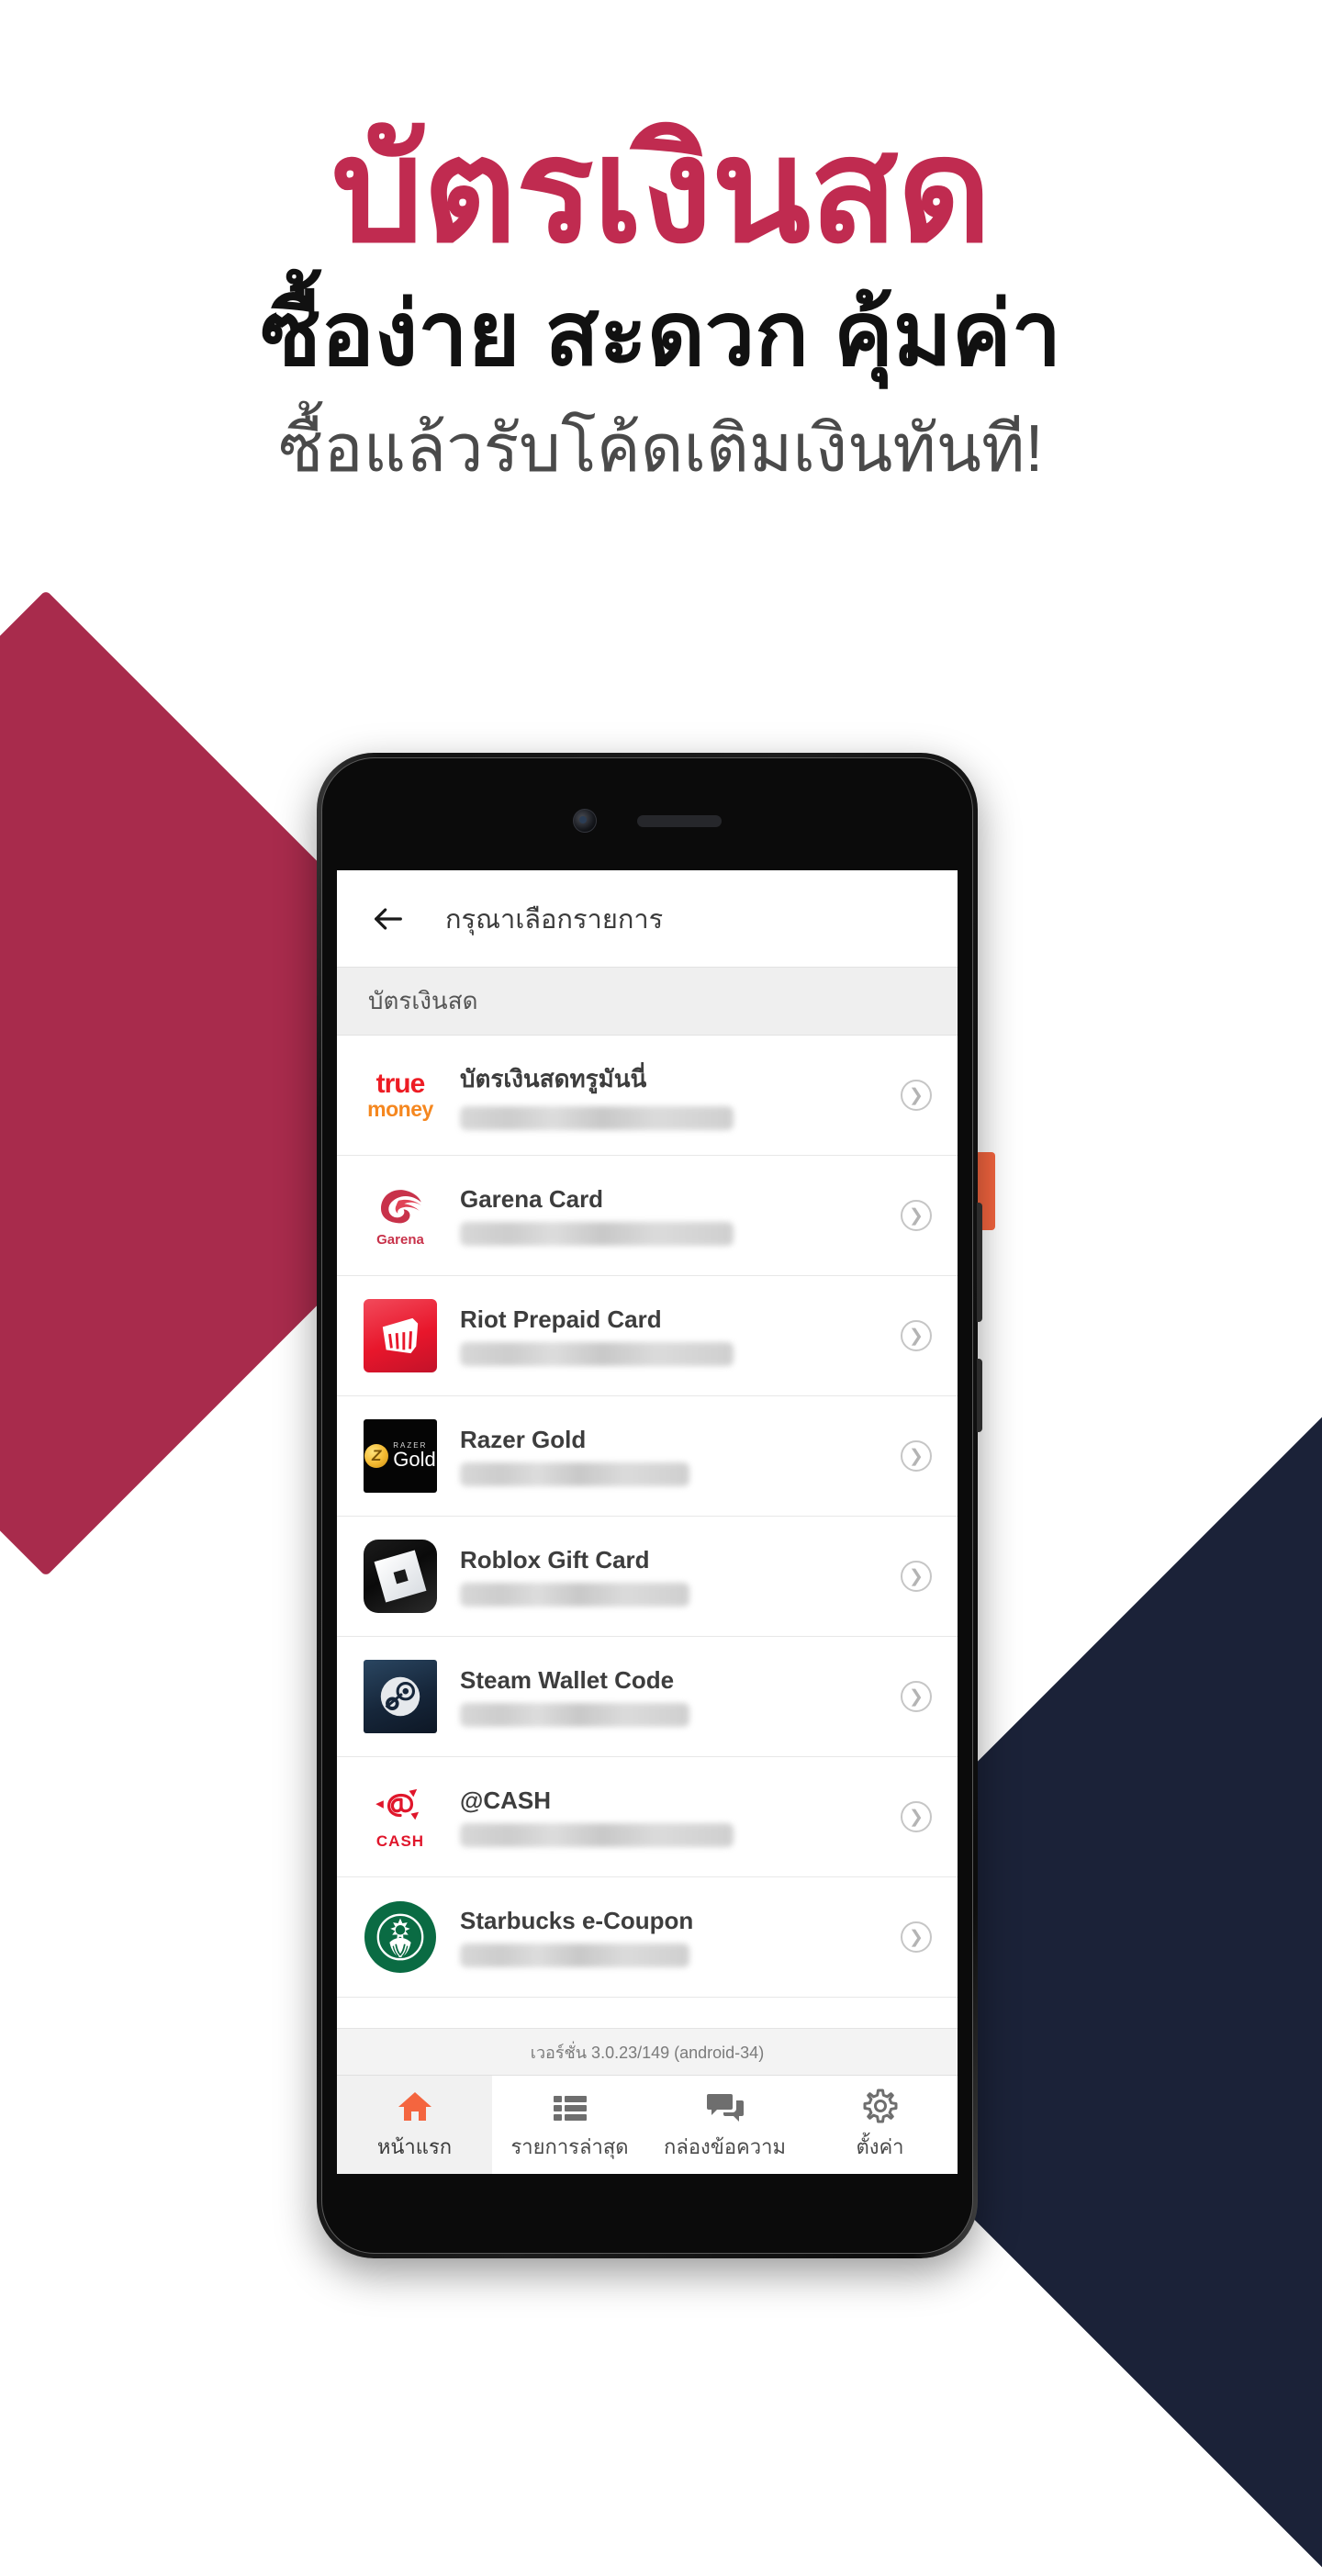 This screenshot has width=1322, height=2576. What do you see at coordinates (577, 1920) in the screenshot?
I see `list-item-title: Starbucks e-Coupon` at bounding box center [577, 1920].